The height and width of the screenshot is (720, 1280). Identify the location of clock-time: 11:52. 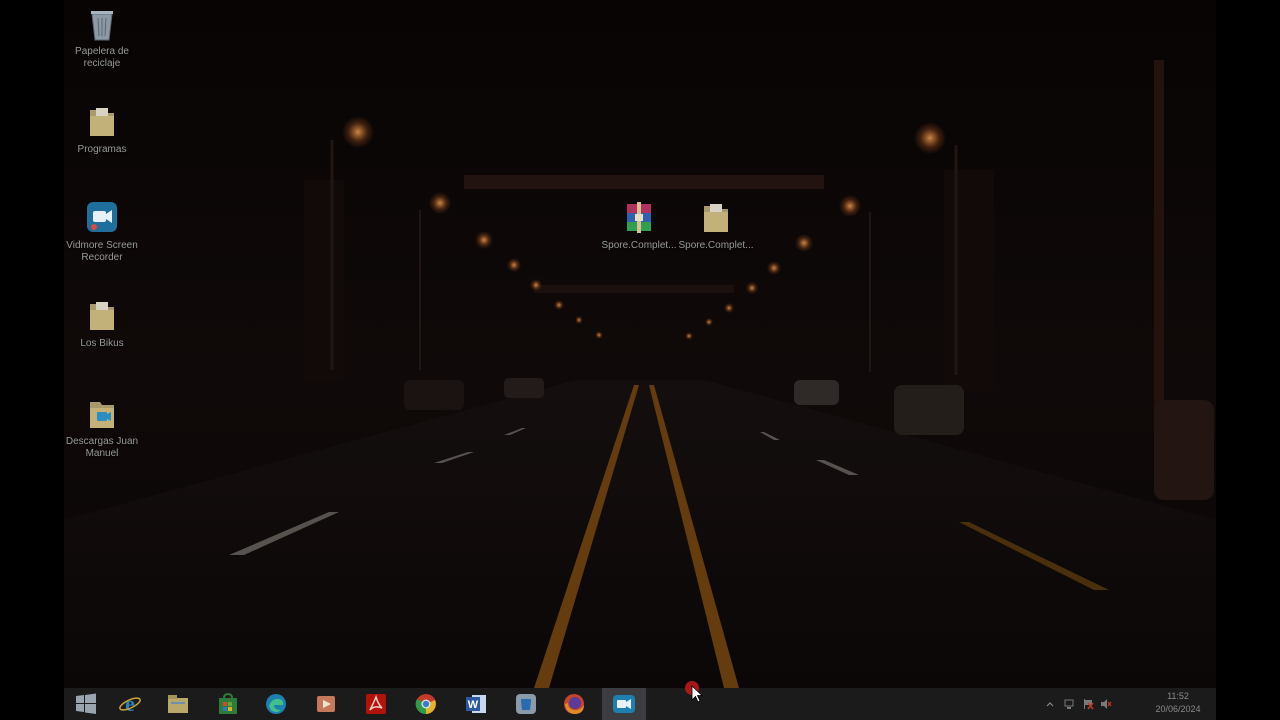
(1178, 696).